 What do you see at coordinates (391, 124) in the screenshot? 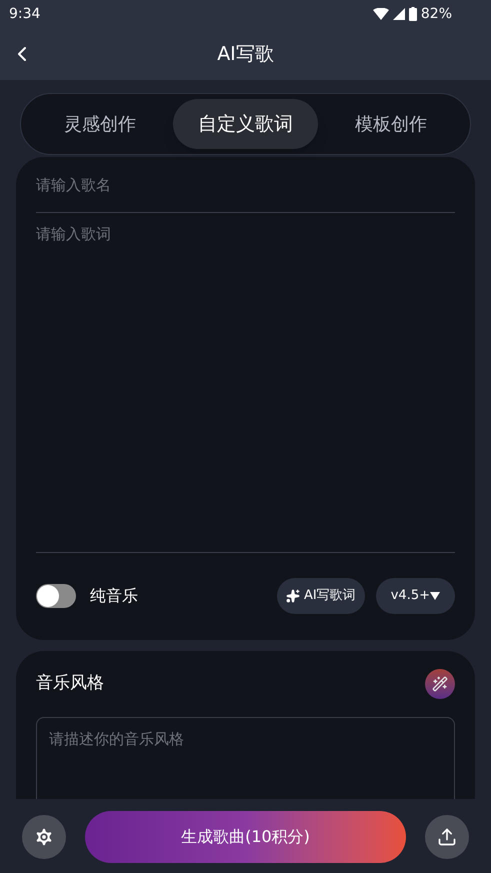
I see `mode-tab: 模板创作` at bounding box center [391, 124].